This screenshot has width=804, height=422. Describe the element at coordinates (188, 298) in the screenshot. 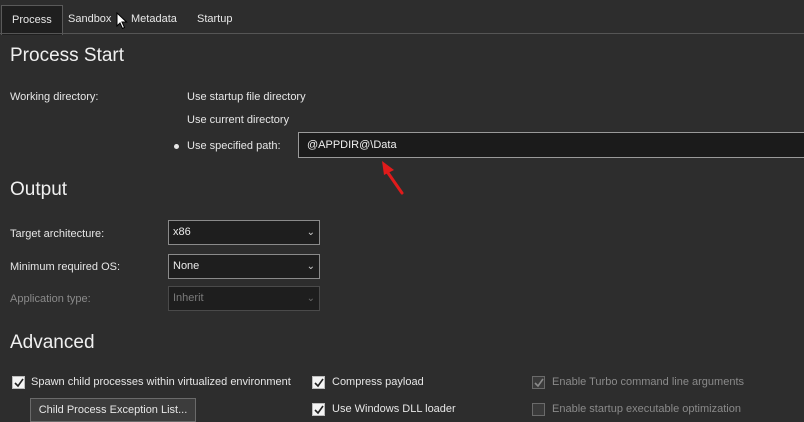

I see `application-type-value: Inherit` at that location.